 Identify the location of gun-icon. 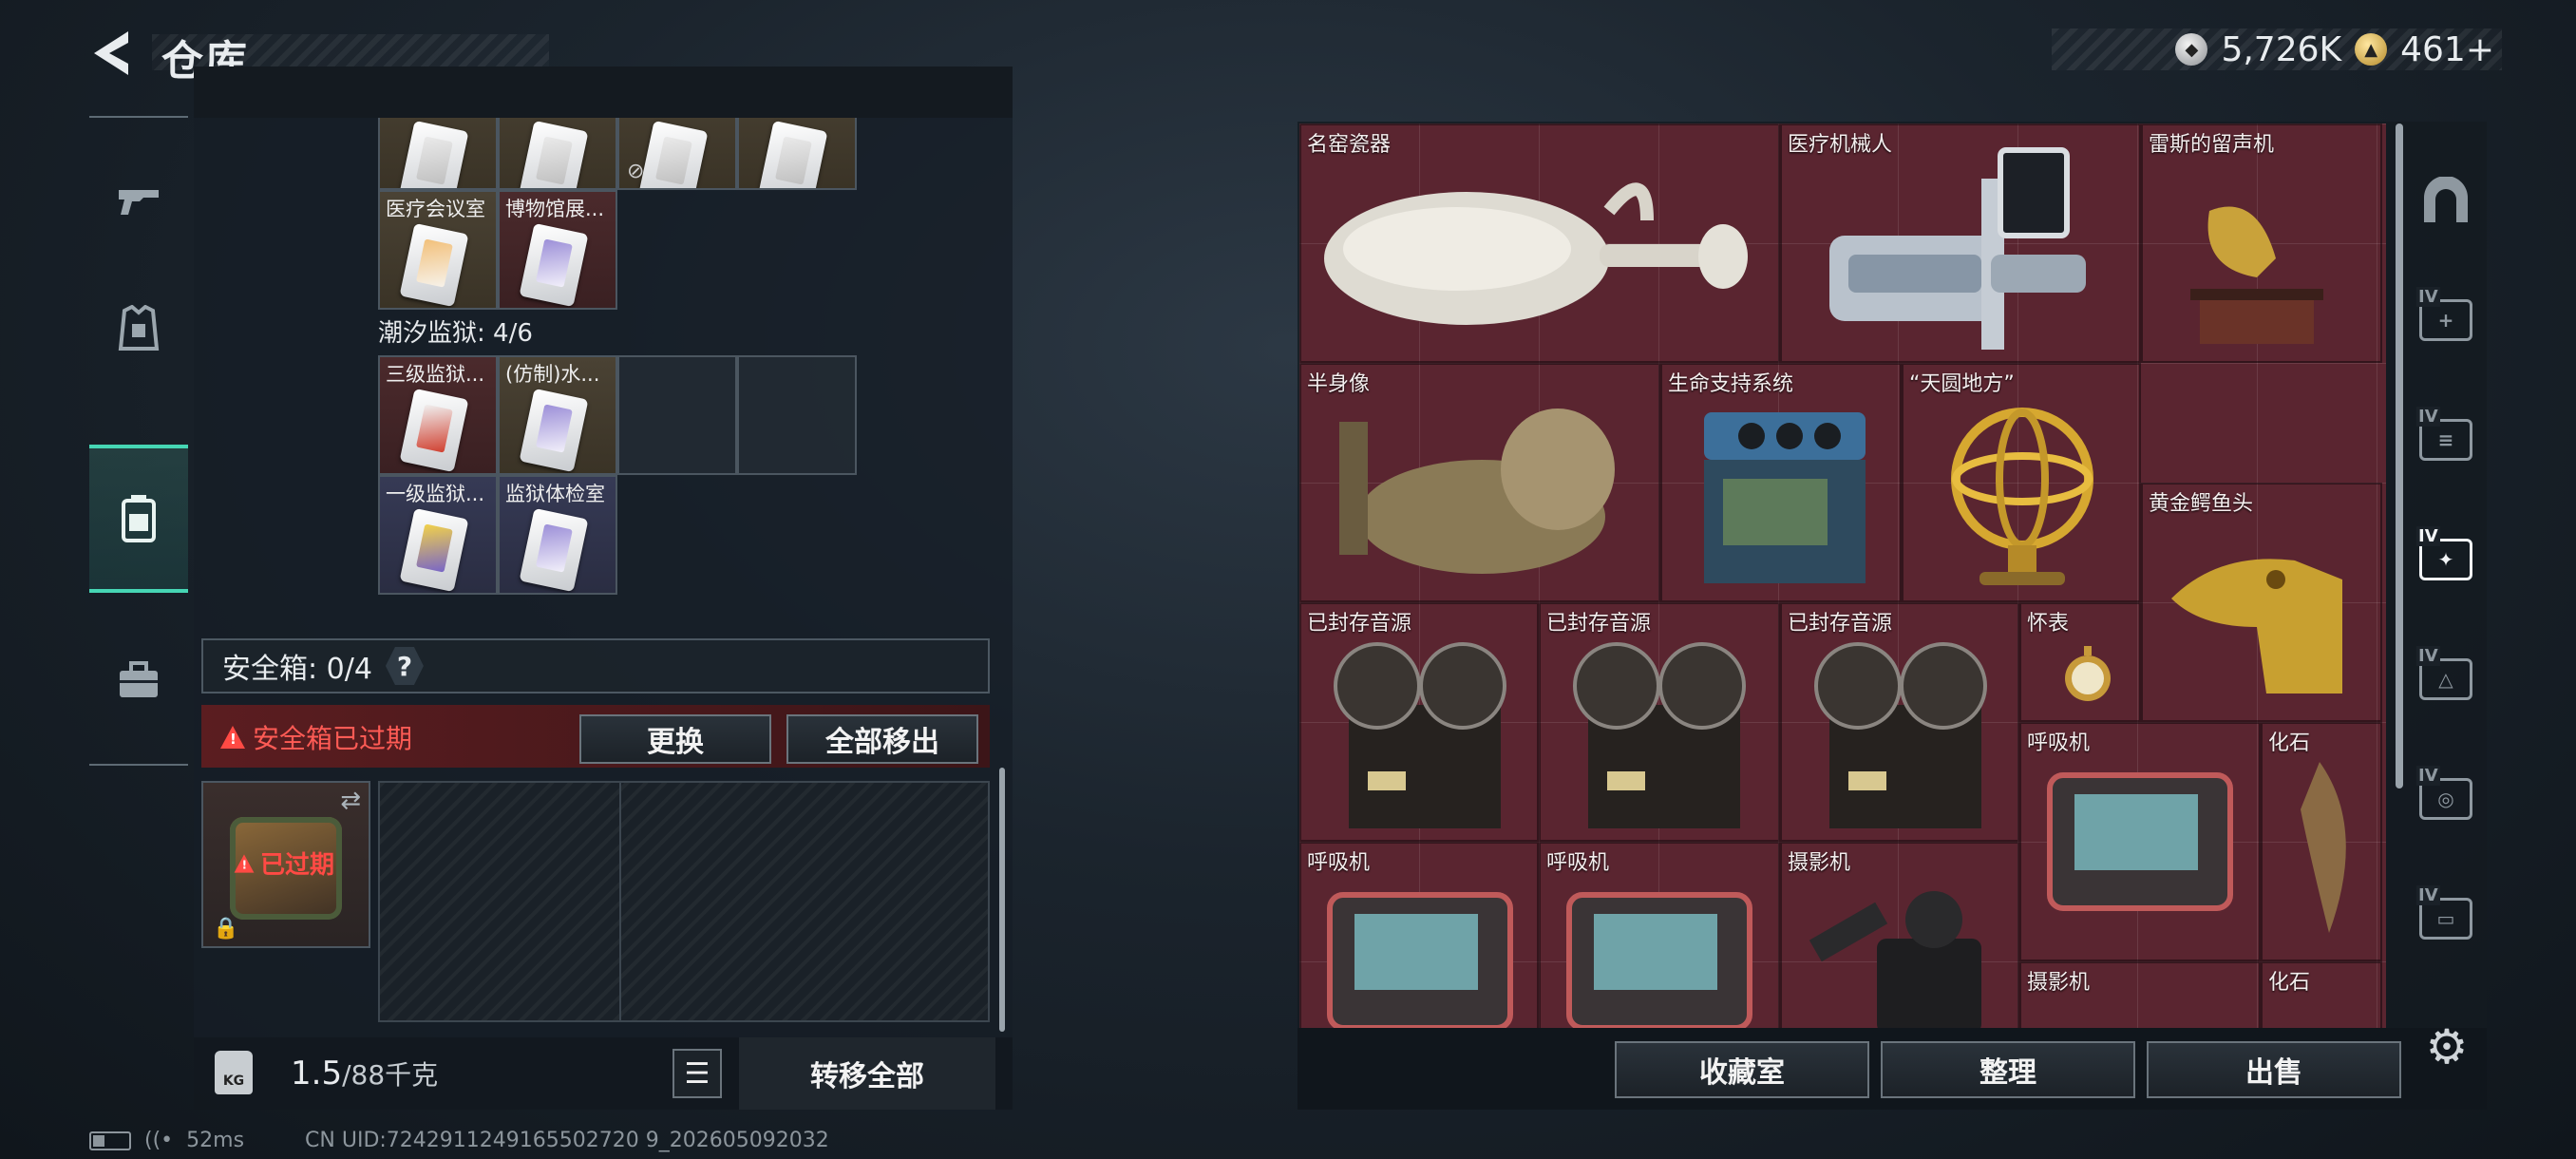
(139, 202).